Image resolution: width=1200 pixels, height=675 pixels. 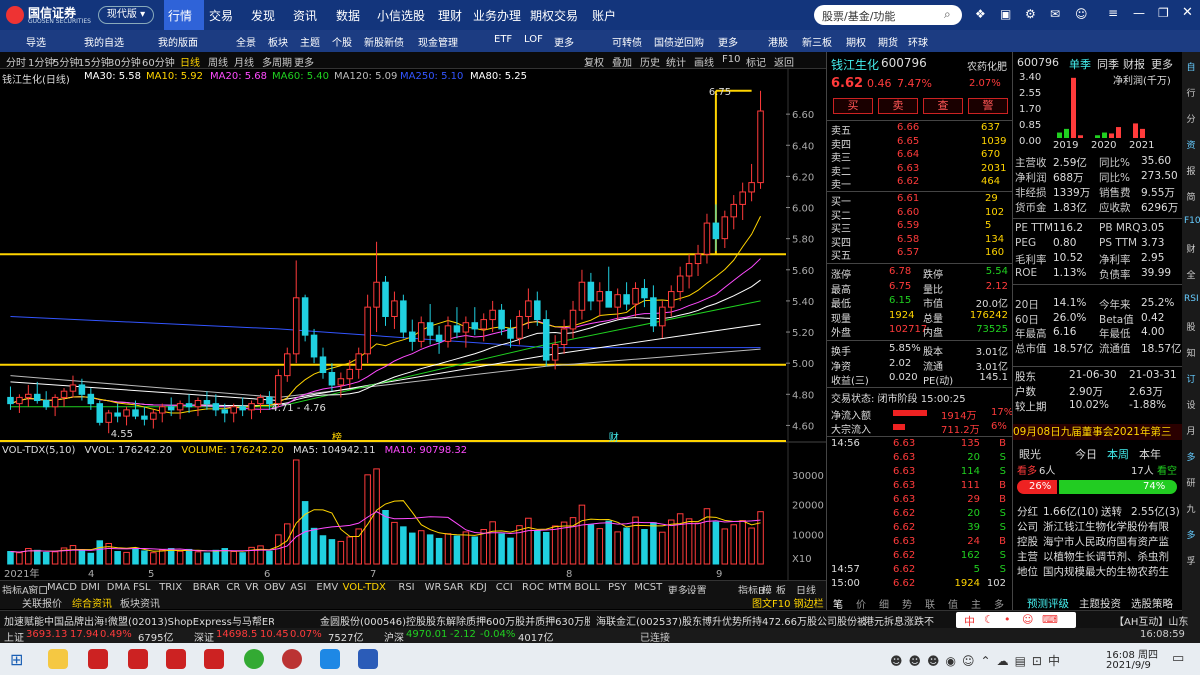 I want to click on period-right-3: 统计, so click(x=676, y=61).